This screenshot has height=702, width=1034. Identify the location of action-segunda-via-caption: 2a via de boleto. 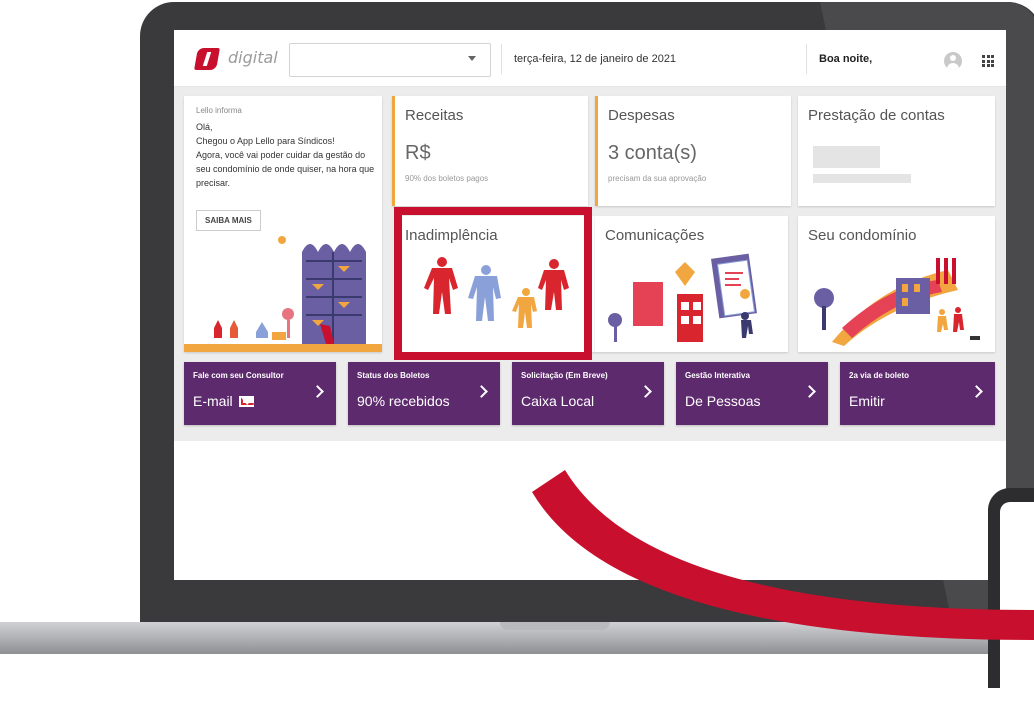
(879, 375).